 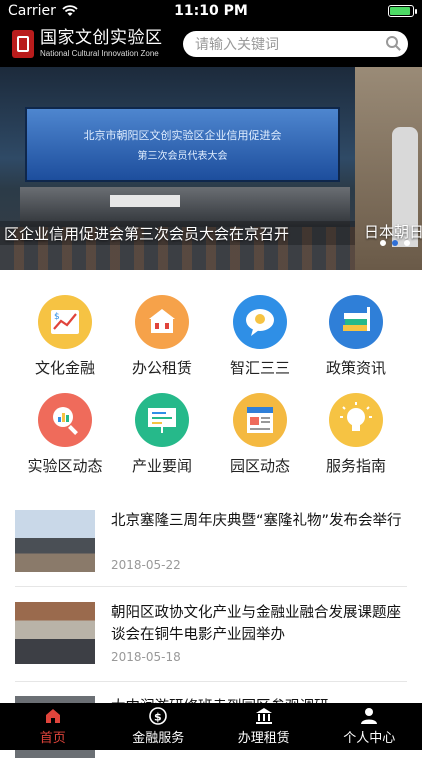 What do you see at coordinates (53, 736) in the screenshot?
I see `tab-label: 首页` at bounding box center [53, 736].